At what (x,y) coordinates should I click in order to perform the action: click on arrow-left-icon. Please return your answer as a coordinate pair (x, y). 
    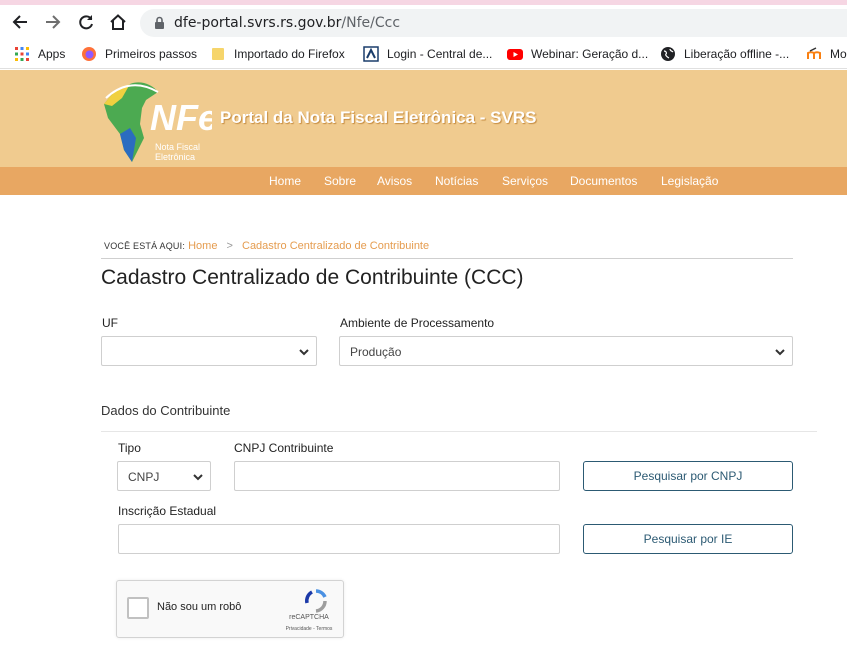
    Looking at the image, I should click on (19, 22).